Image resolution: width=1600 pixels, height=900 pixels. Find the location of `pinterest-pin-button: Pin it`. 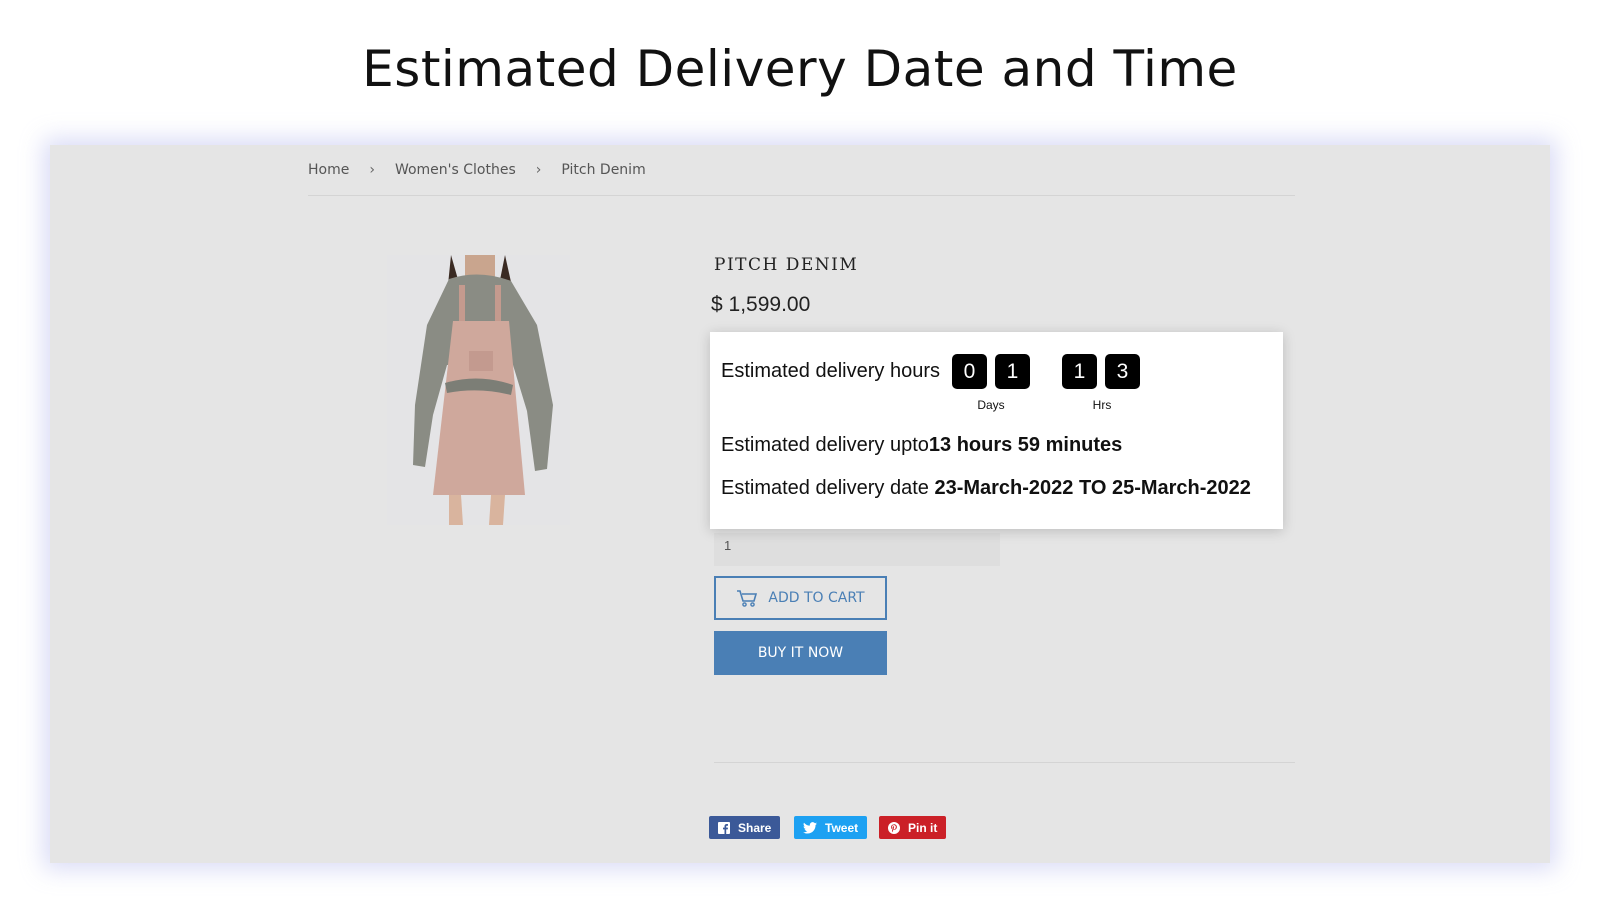

pinterest-pin-button: Pin it is located at coordinates (913, 827).